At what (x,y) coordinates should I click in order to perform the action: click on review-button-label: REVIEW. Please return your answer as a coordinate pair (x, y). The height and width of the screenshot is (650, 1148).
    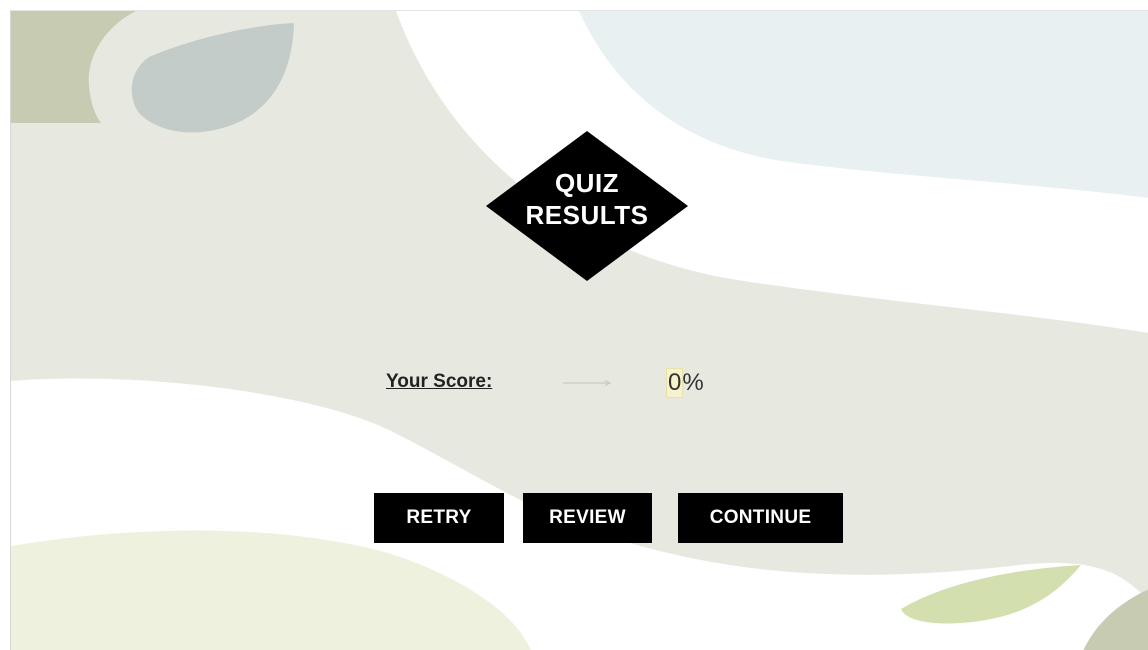
    Looking at the image, I should click on (587, 517).